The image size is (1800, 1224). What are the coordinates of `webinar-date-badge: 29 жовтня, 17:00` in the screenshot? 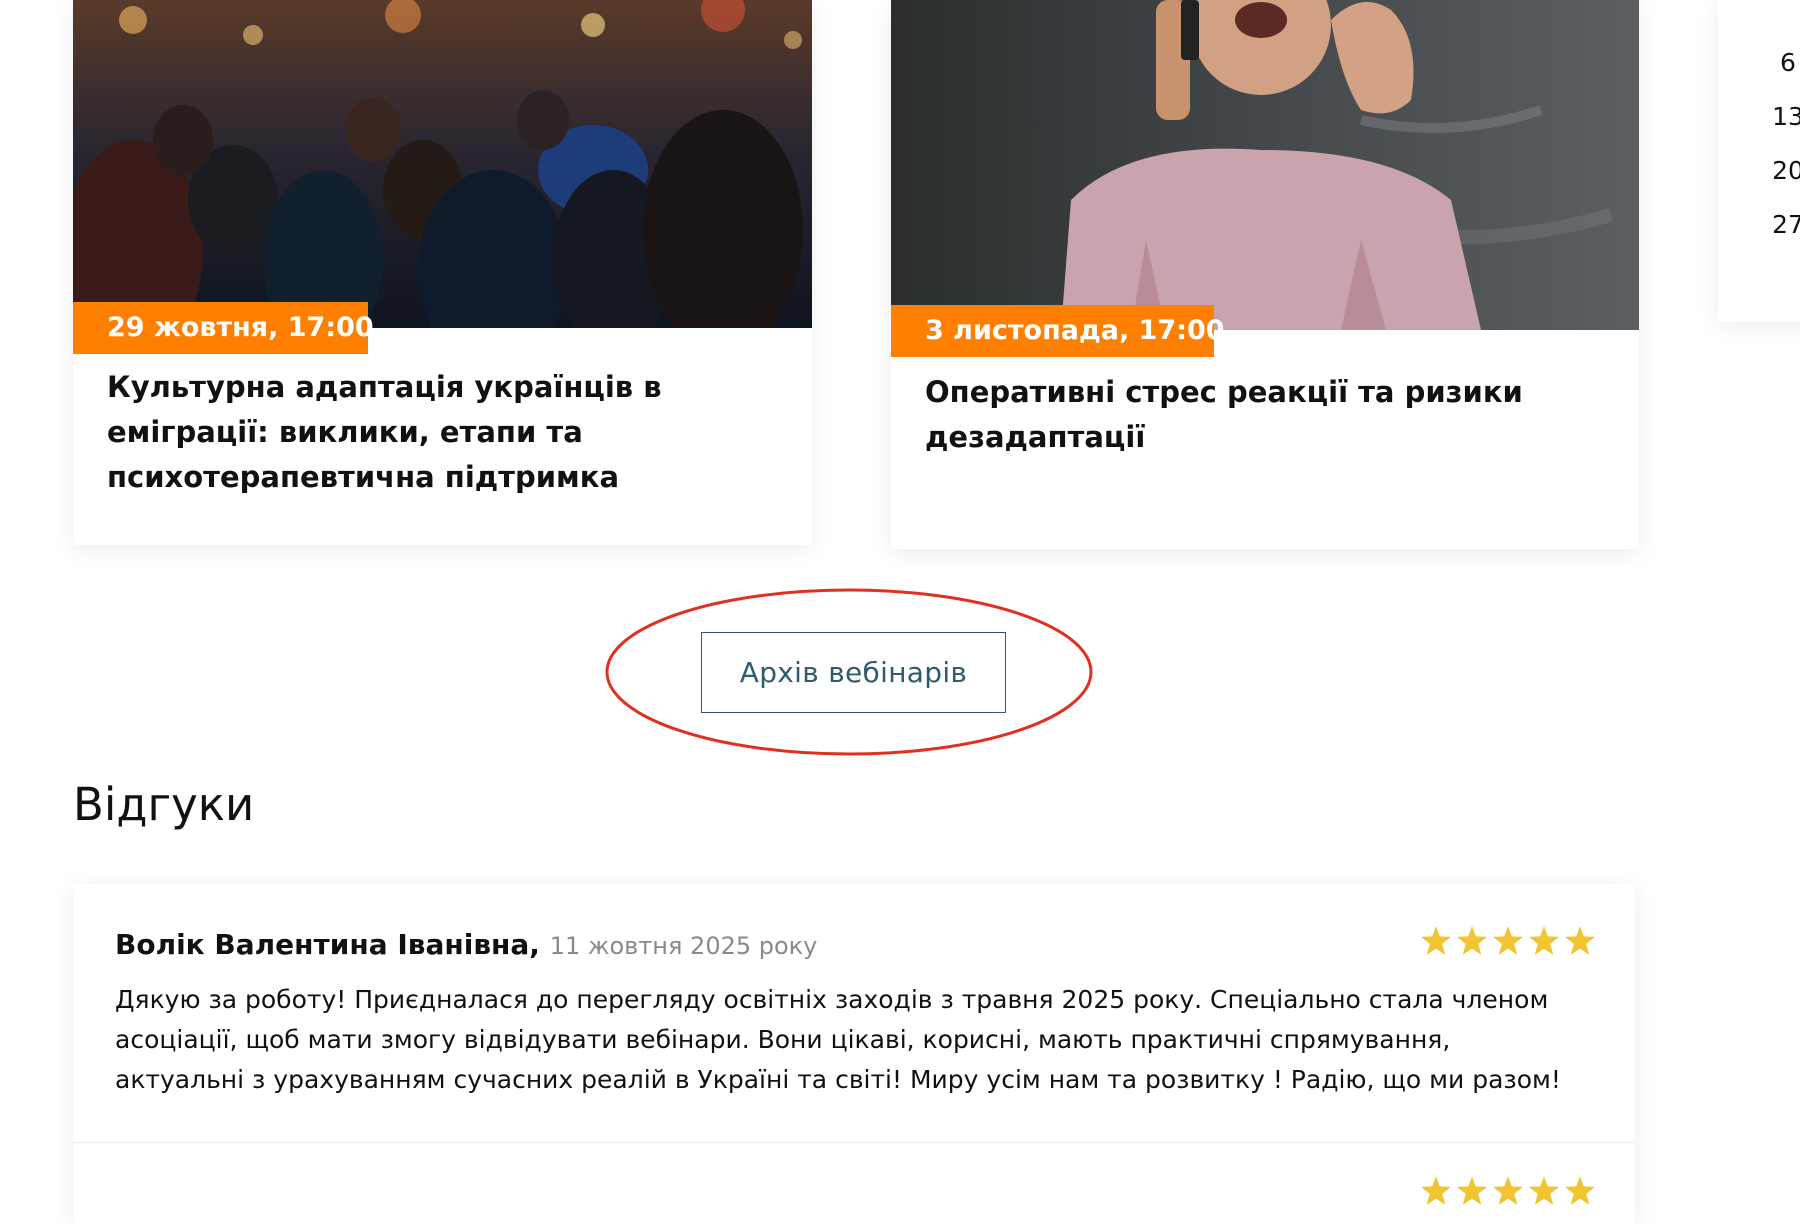 It's located at (223, 328).